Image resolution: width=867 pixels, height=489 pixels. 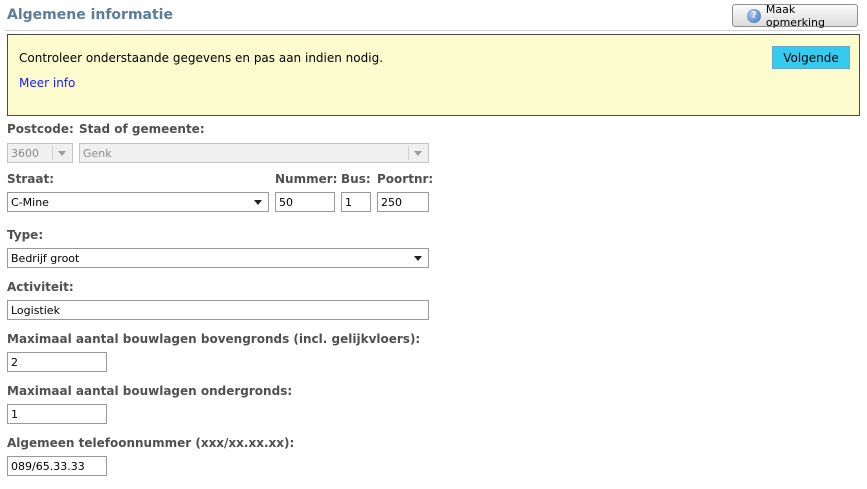 I want to click on city-select: Genk, so click(x=254, y=153).